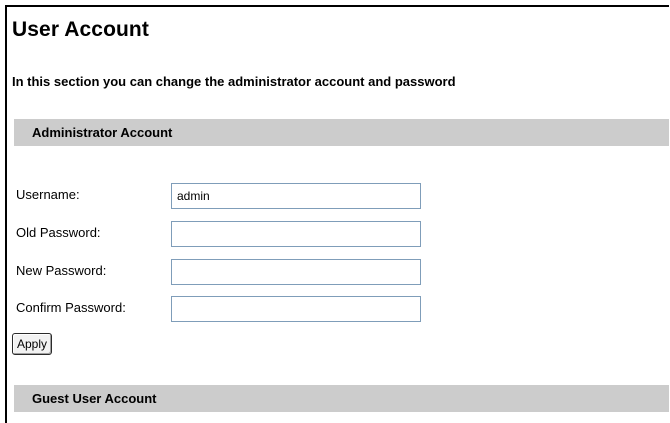 The image size is (670, 423). Describe the element at coordinates (48, 194) in the screenshot. I see `username-label: Username:` at that location.